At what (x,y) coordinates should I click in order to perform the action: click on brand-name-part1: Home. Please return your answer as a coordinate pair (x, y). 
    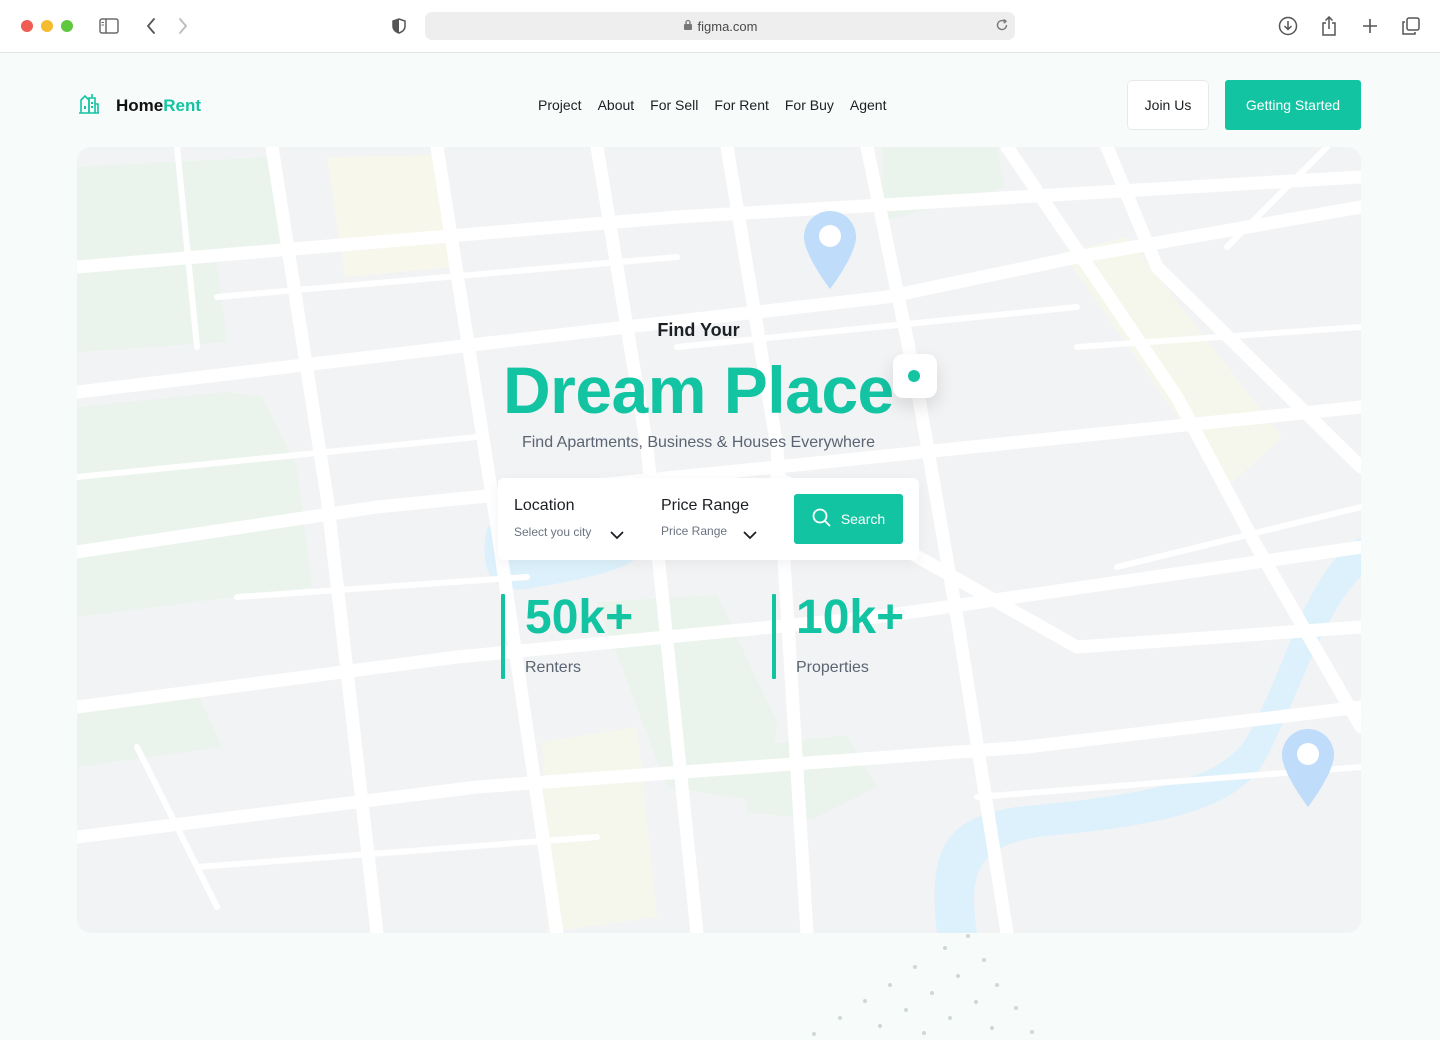
    Looking at the image, I should click on (140, 105).